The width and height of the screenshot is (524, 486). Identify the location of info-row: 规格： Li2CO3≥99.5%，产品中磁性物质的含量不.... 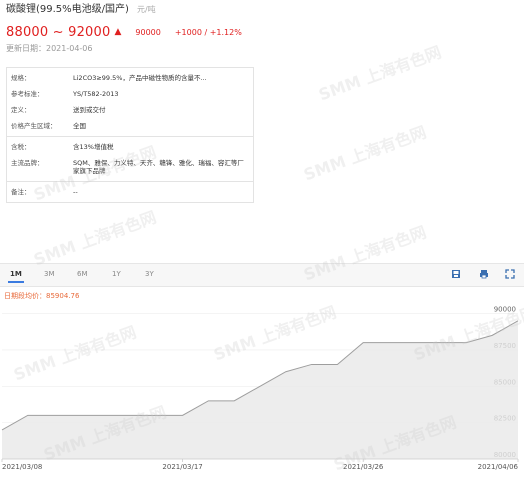
(130, 78).